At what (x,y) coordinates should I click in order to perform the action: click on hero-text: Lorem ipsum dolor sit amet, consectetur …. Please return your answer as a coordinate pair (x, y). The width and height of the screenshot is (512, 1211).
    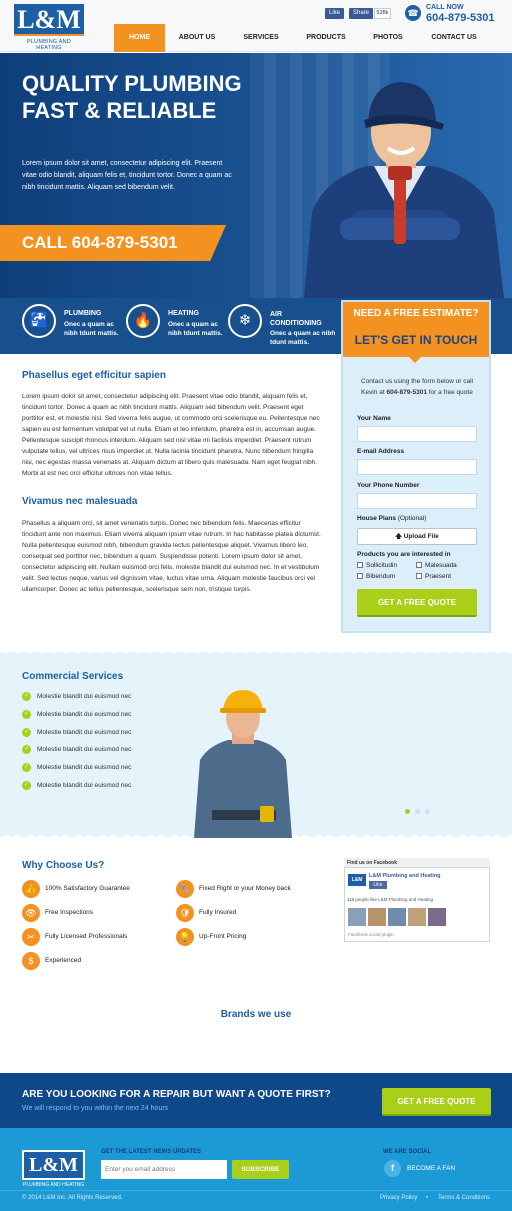
    Looking at the image, I should click on (127, 175).